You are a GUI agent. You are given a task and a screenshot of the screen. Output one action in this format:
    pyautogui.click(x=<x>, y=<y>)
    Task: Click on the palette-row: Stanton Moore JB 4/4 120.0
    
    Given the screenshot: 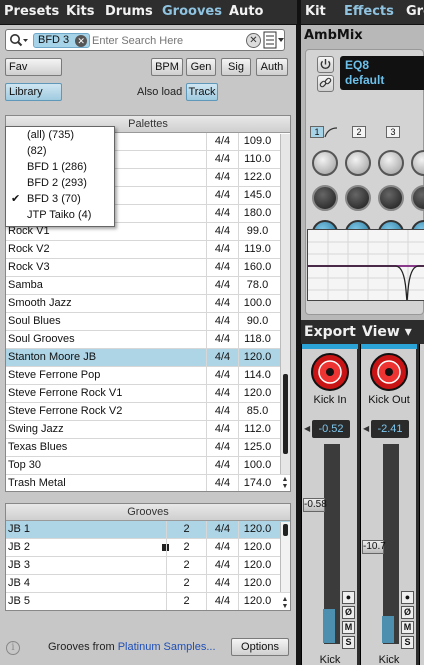 What is the action you would take?
    pyautogui.click(x=148, y=358)
    